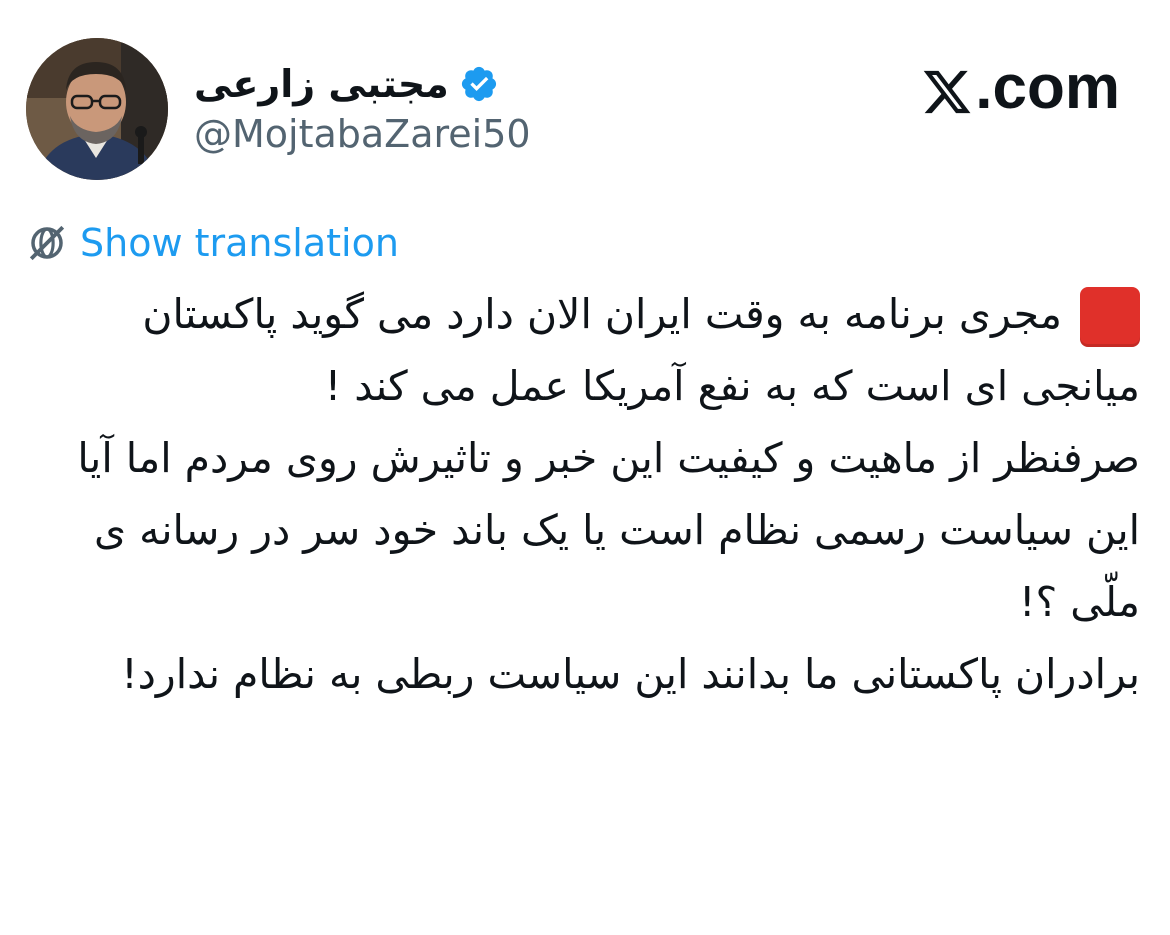  I want to click on globe-translate-icon, so click(47, 243).